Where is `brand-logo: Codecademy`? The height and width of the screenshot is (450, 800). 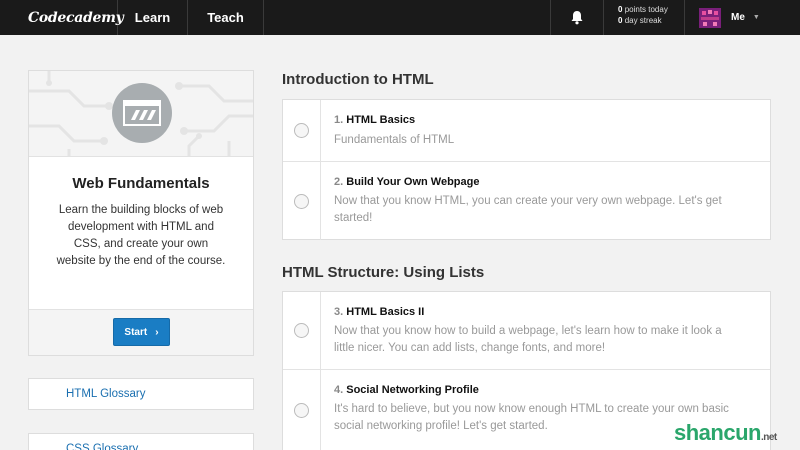 brand-logo: Codecademy is located at coordinates (62, 17).